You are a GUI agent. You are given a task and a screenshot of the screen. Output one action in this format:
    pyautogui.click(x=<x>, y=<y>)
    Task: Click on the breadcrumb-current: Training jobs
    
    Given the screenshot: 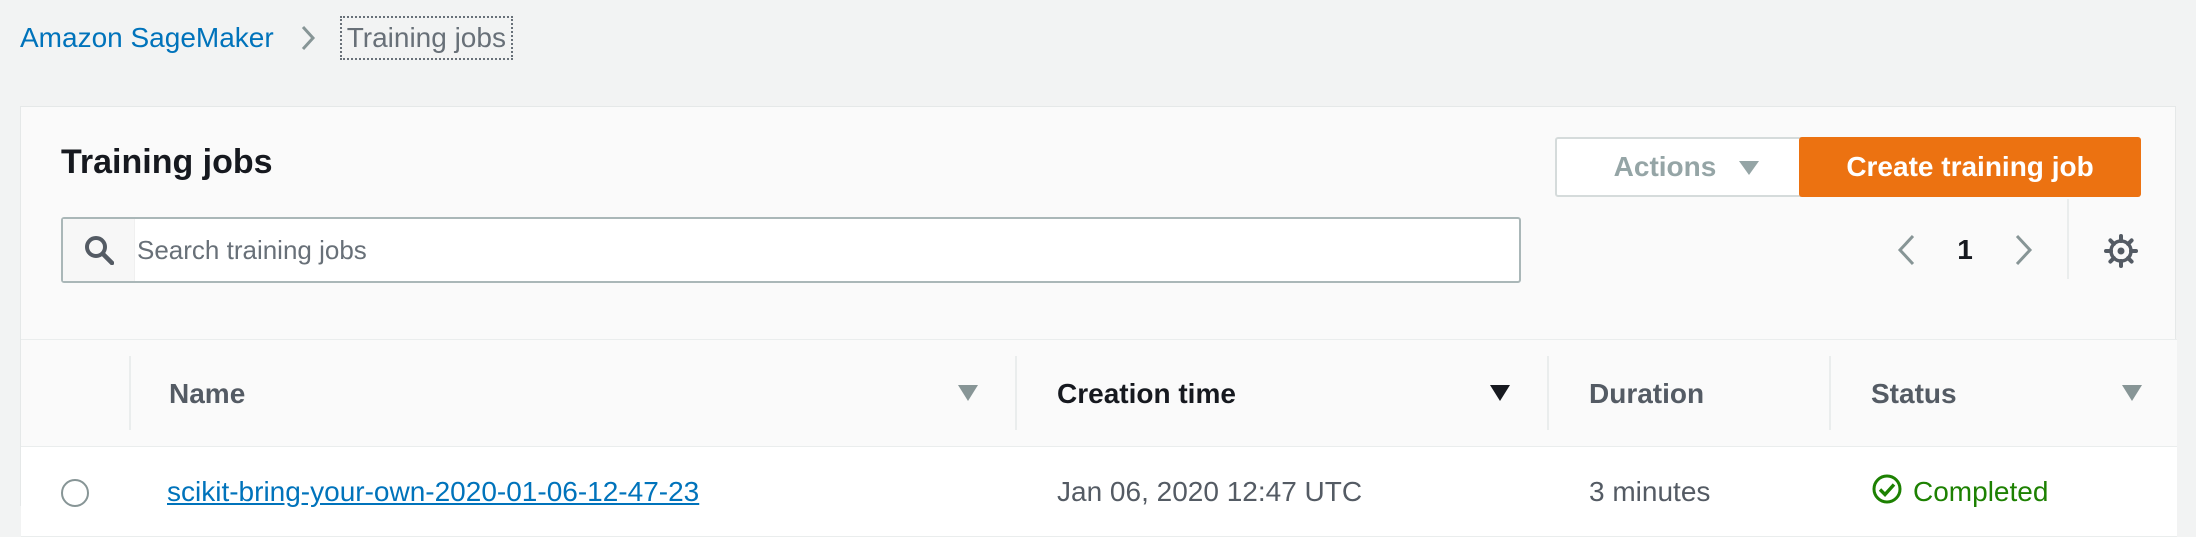 What is the action you would take?
    pyautogui.click(x=426, y=38)
    